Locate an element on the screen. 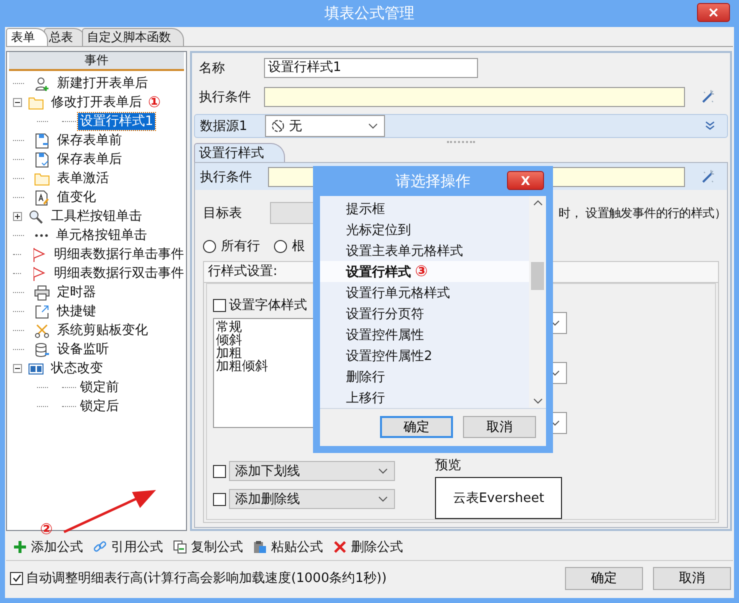 The width and height of the screenshot is (739, 603). preview-label: 预览 is located at coordinates (448, 465).